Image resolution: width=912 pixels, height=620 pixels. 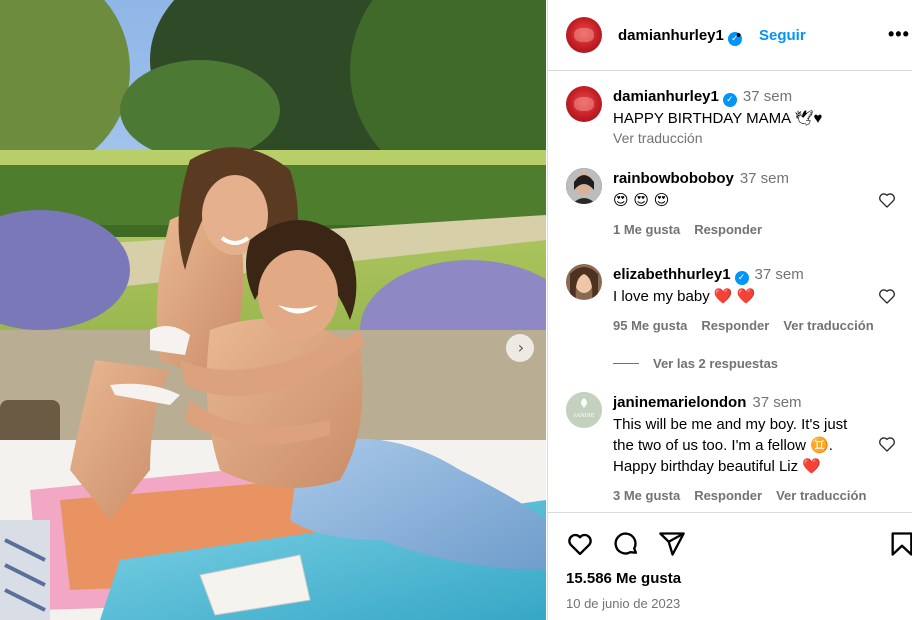 What do you see at coordinates (718, 118) in the screenshot?
I see `caption-text-content: HAPPY BIRTHDAY MAMA 🕊♥` at bounding box center [718, 118].